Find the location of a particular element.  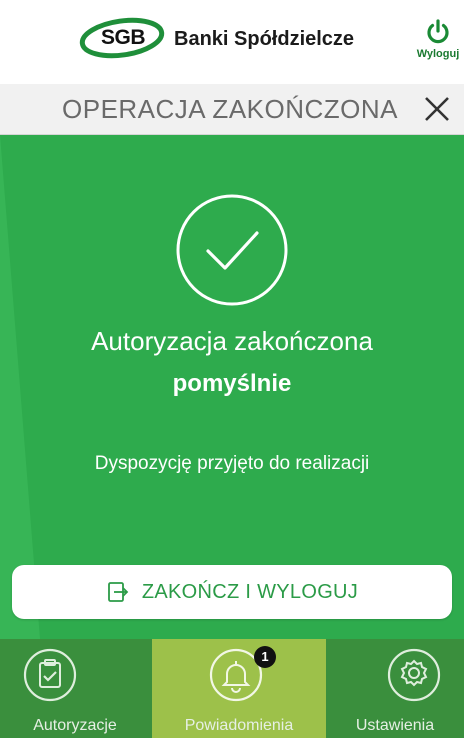

logo-text: SGB is located at coordinates (123, 37).